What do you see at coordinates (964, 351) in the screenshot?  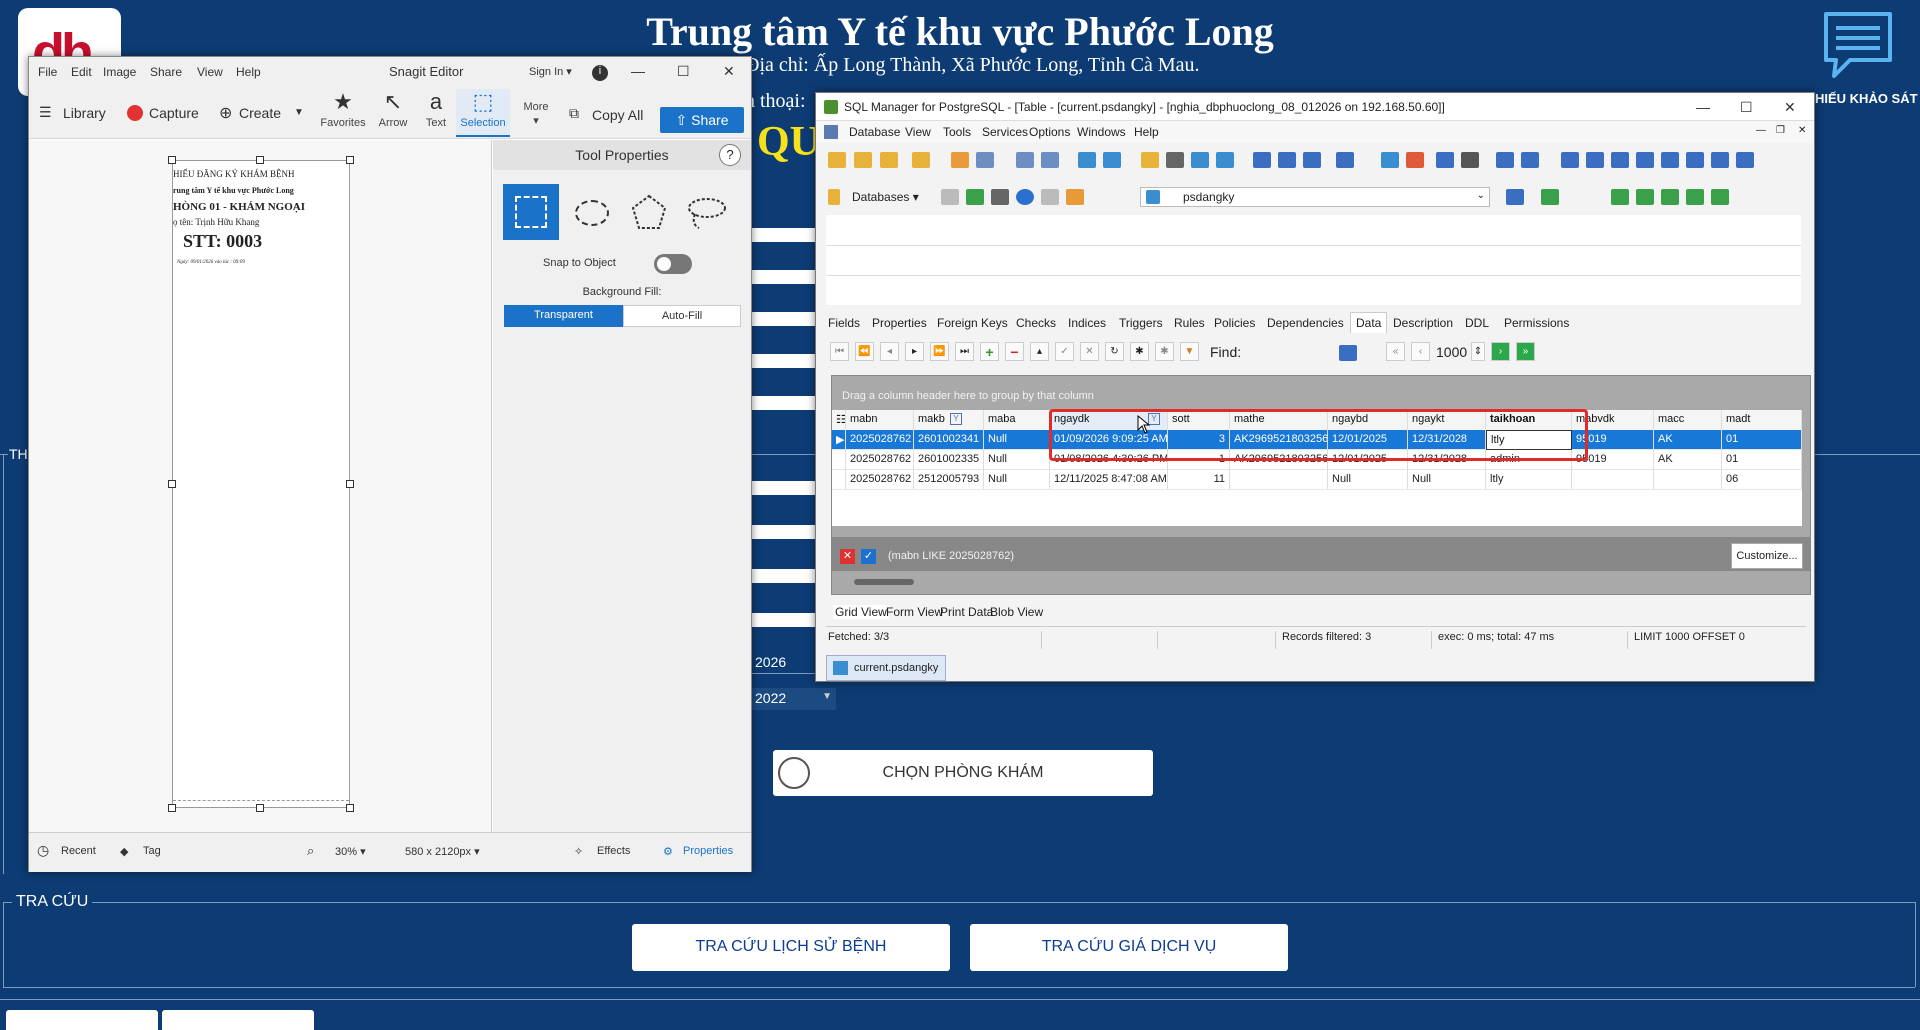 I see `last-record-icon: ⏭` at bounding box center [964, 351].